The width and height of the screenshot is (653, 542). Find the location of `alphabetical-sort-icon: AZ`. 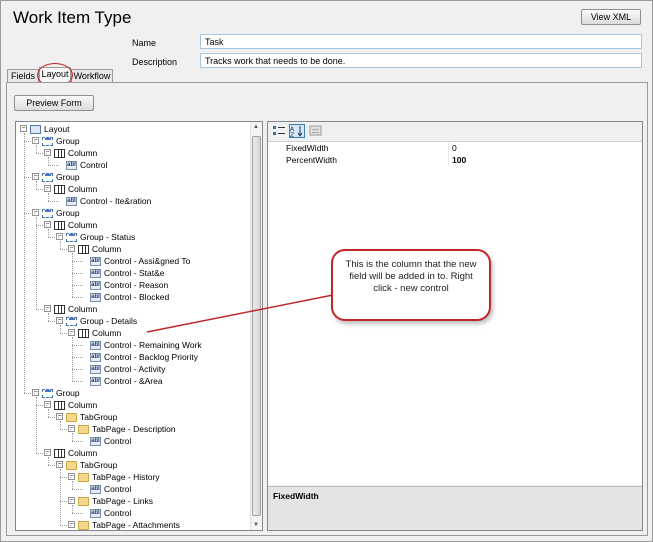

alphabetical-sort-icon: AZ is located at coordinates (297, 131).